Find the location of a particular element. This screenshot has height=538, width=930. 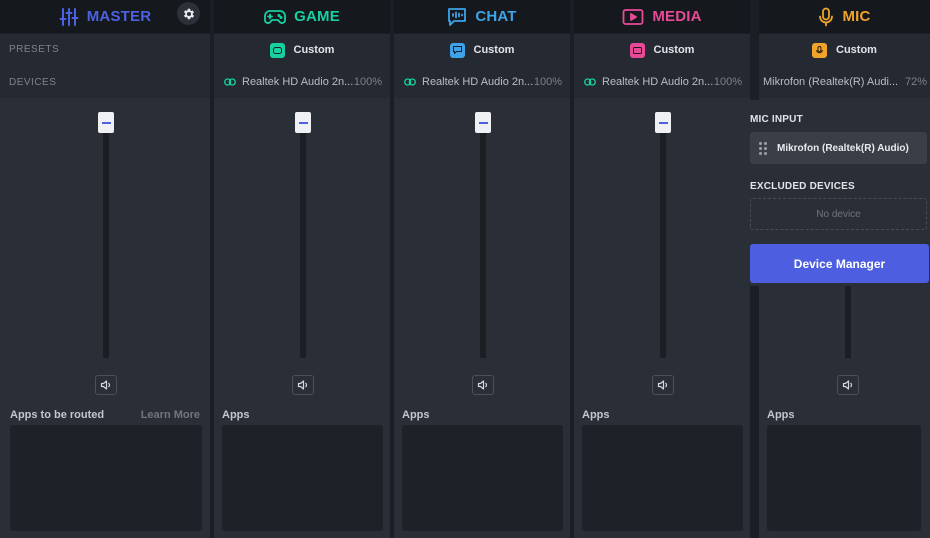

chat-preset-label: Custom is located at coordinates (494, 50).